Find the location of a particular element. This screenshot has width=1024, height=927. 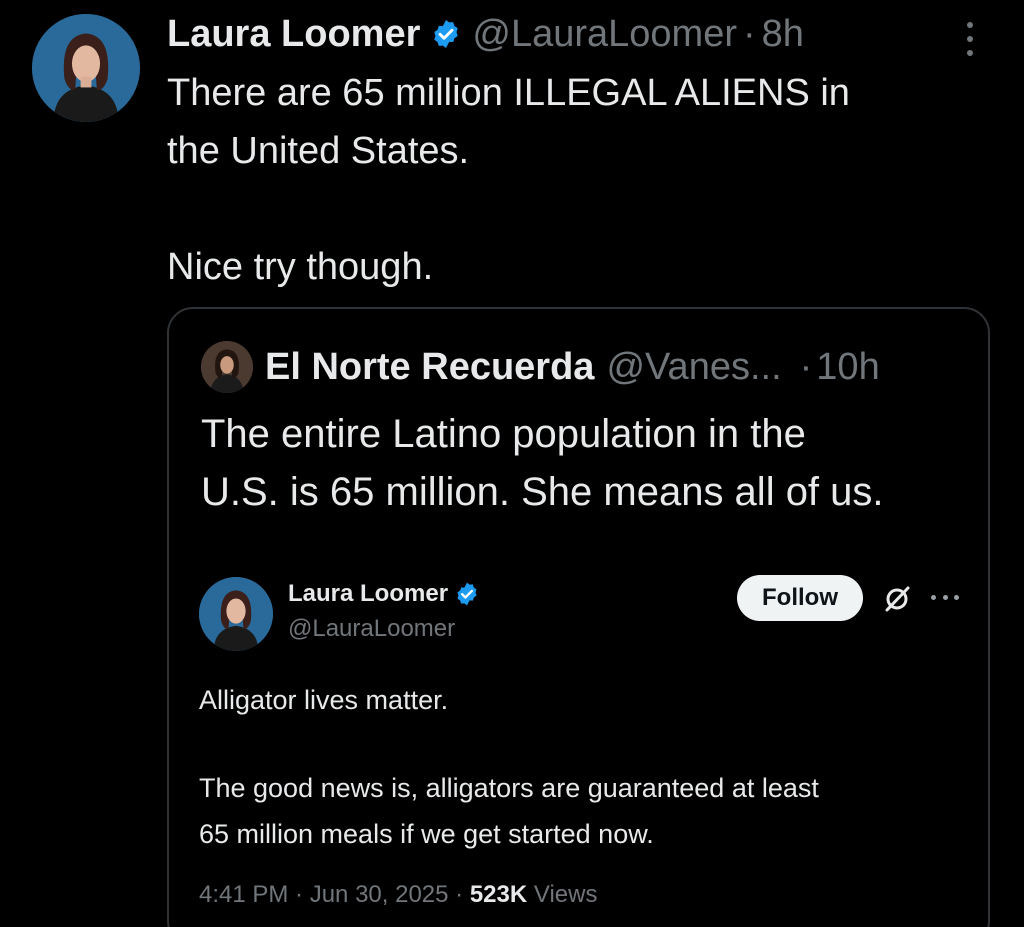

embedded-body-line: 65 million meals if we get started now. is located at coordinates (426, 834).